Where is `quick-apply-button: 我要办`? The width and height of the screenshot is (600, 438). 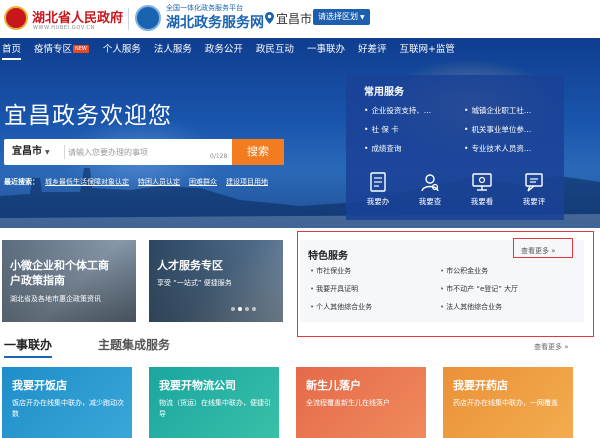
quick-apply-button: 我要办 is located at coordinates (378, 189).